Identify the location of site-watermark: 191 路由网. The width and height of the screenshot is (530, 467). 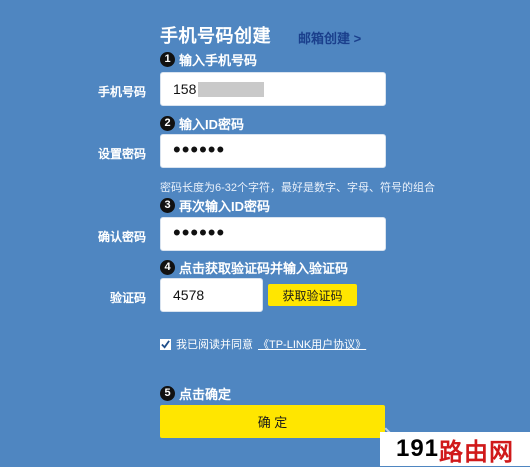
(455, 449).